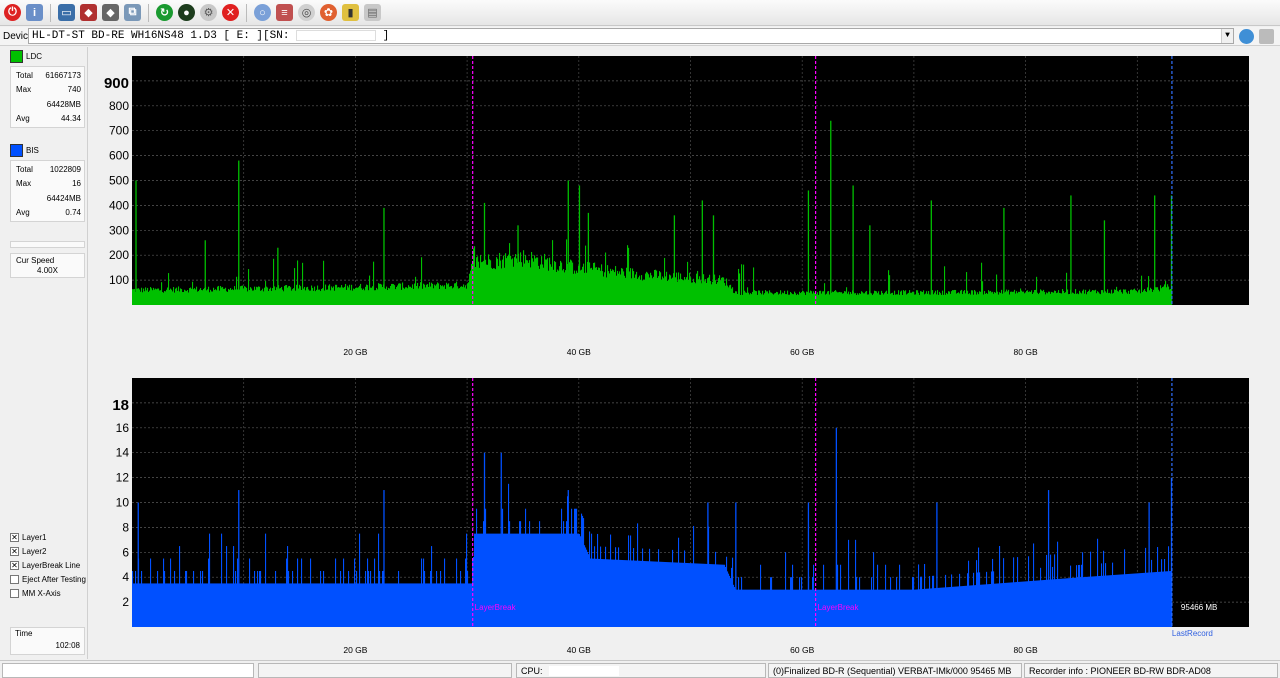 Image resolution: width=1280 pixels, height=678 pixels. What do you see at coordinates (284, 12) in the screenshot?
I see `scan-icon: ≡` at bounding box center [284, 12].